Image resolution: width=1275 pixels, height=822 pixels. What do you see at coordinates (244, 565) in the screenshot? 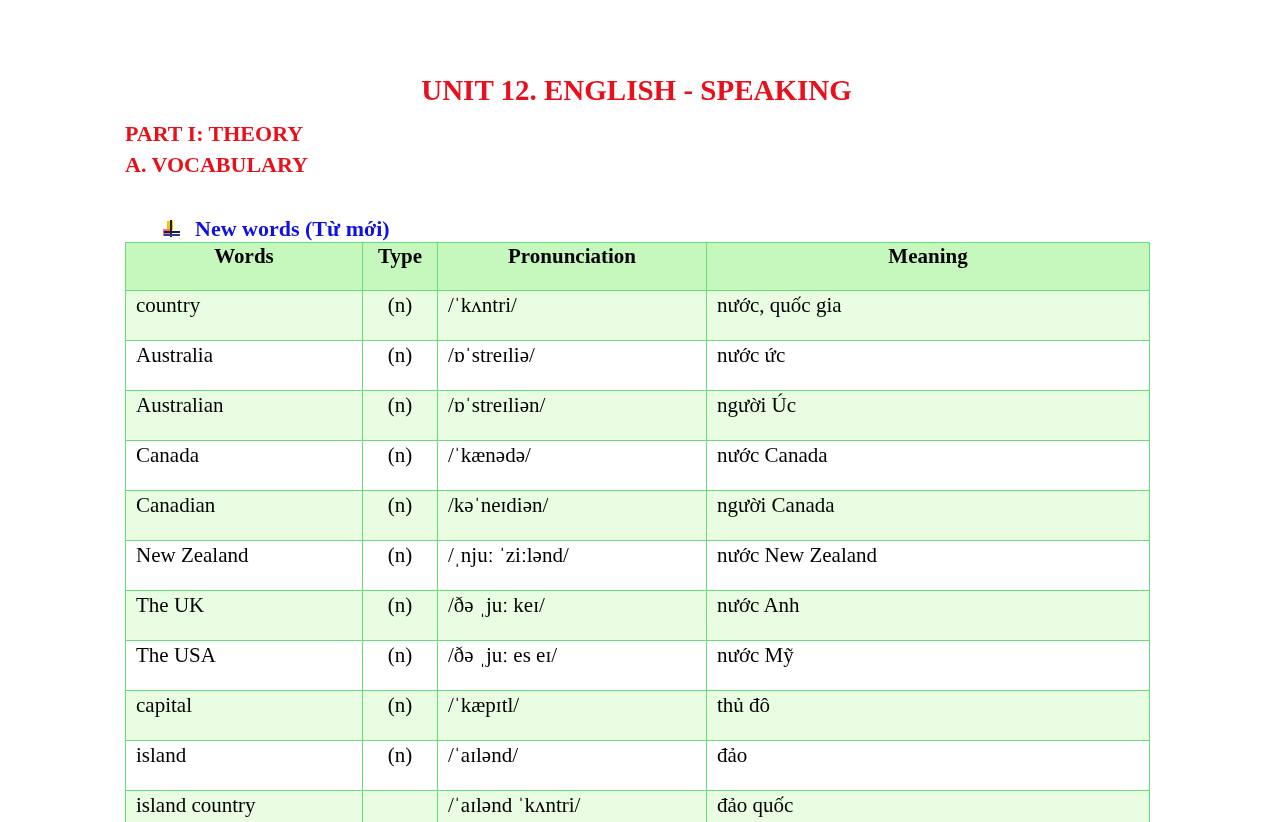
I see `table-cell: New Zealand` at bounding box center [244, 565].